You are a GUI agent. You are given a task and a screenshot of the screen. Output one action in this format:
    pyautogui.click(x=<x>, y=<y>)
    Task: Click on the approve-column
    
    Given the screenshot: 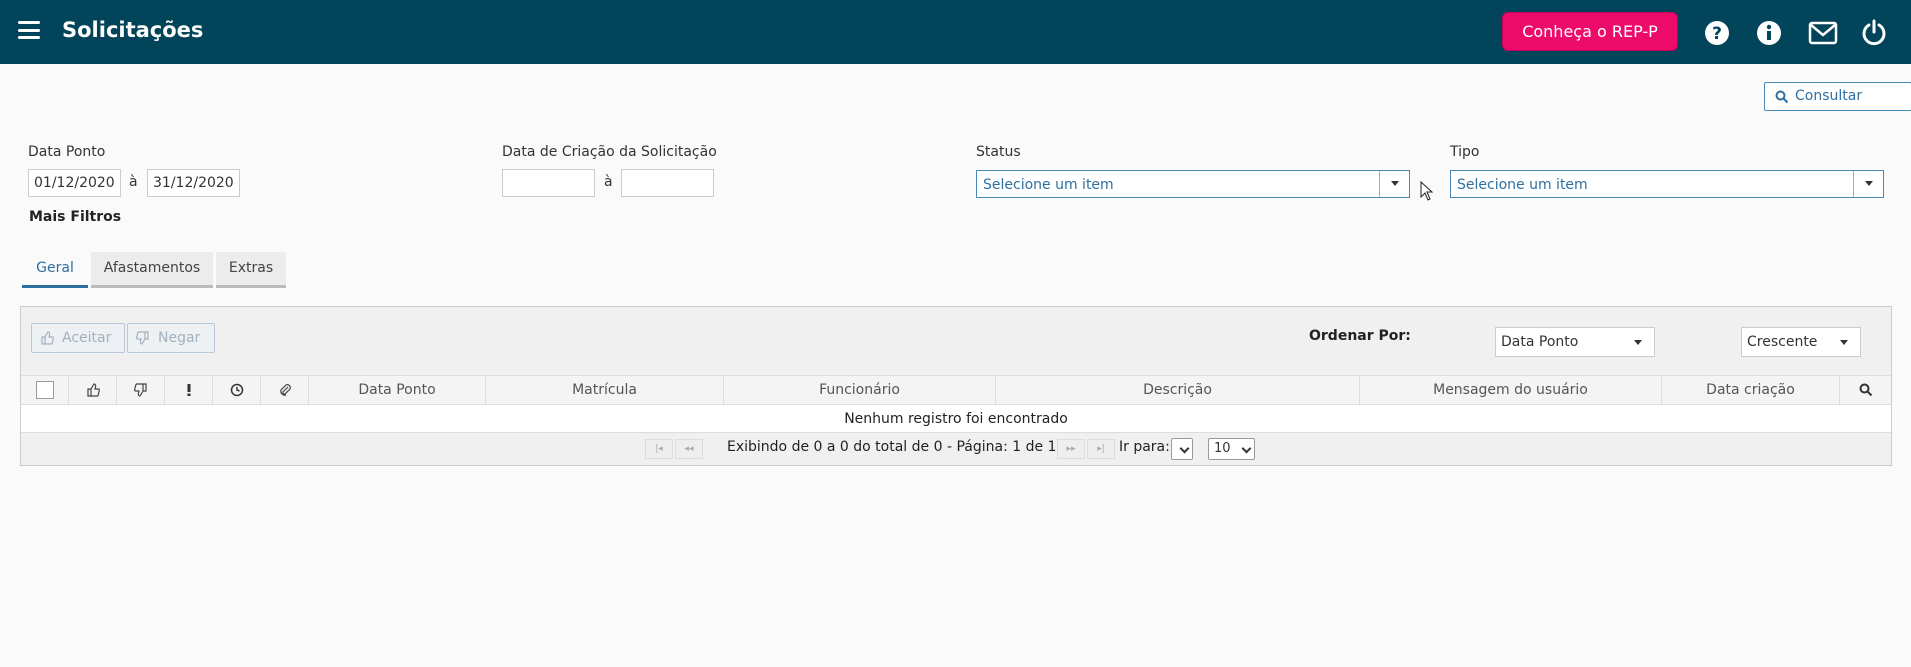 What is the action you would take?
    pyautogui.click(x=93, y=390)
    